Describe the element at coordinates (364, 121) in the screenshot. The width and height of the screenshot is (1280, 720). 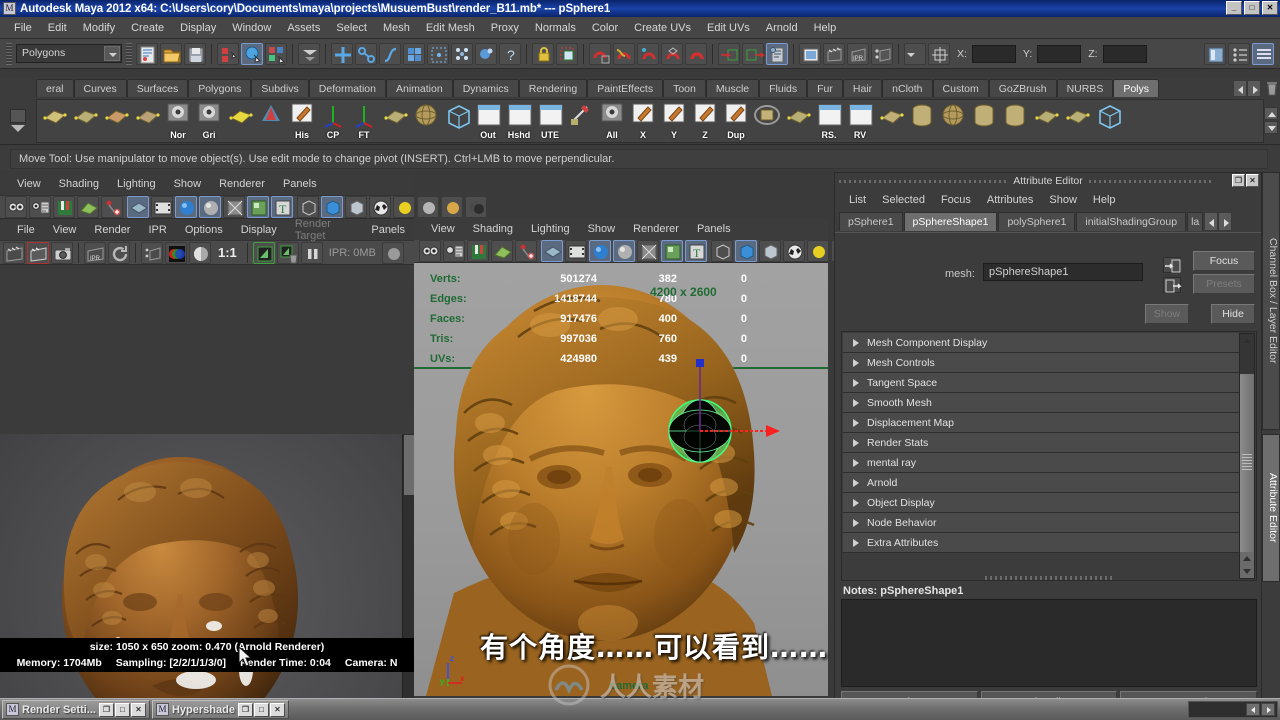
I see `shelf-item-ft: FT` at that location.